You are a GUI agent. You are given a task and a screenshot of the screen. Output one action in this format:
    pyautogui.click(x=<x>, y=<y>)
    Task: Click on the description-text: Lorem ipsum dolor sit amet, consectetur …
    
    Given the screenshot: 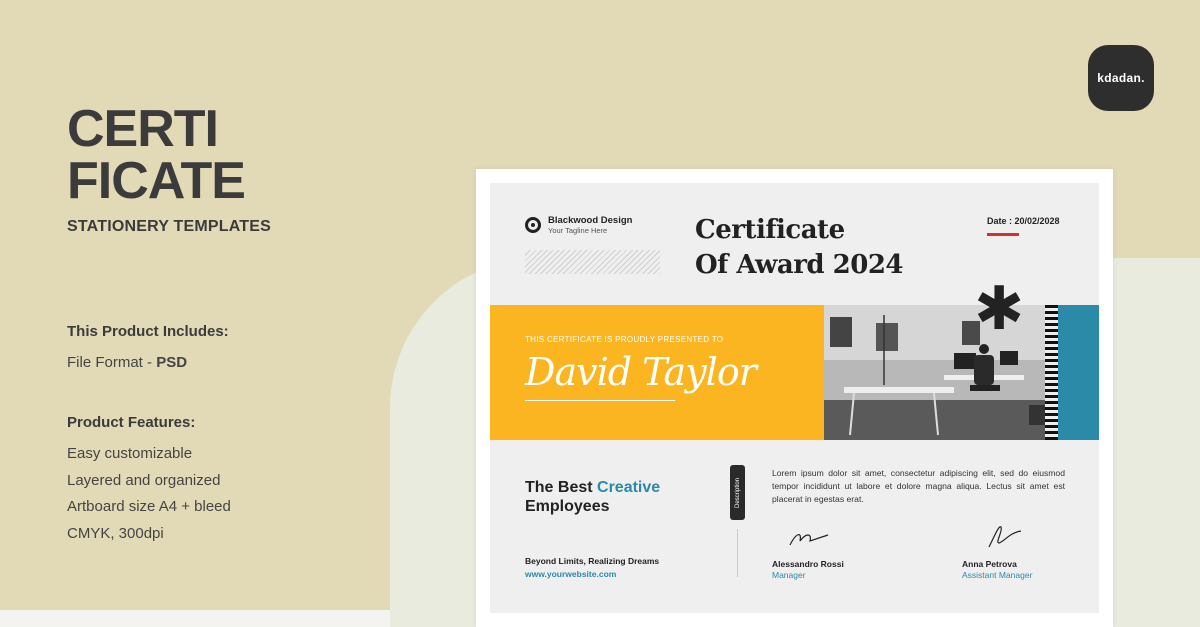 What is the action you would take?
    pyautogui.click(x=918, y=486)
    